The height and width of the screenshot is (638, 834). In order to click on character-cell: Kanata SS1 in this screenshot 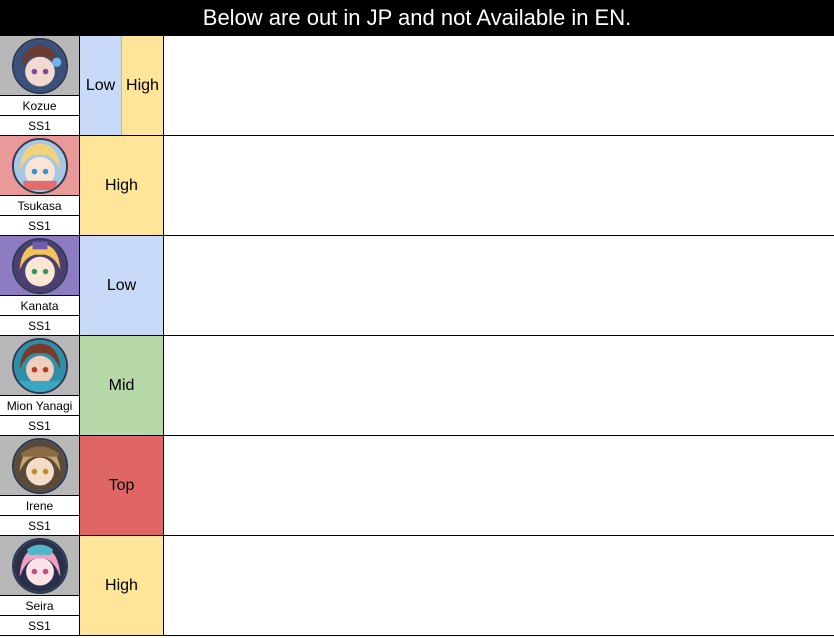, I will do `click(40, 285)`.